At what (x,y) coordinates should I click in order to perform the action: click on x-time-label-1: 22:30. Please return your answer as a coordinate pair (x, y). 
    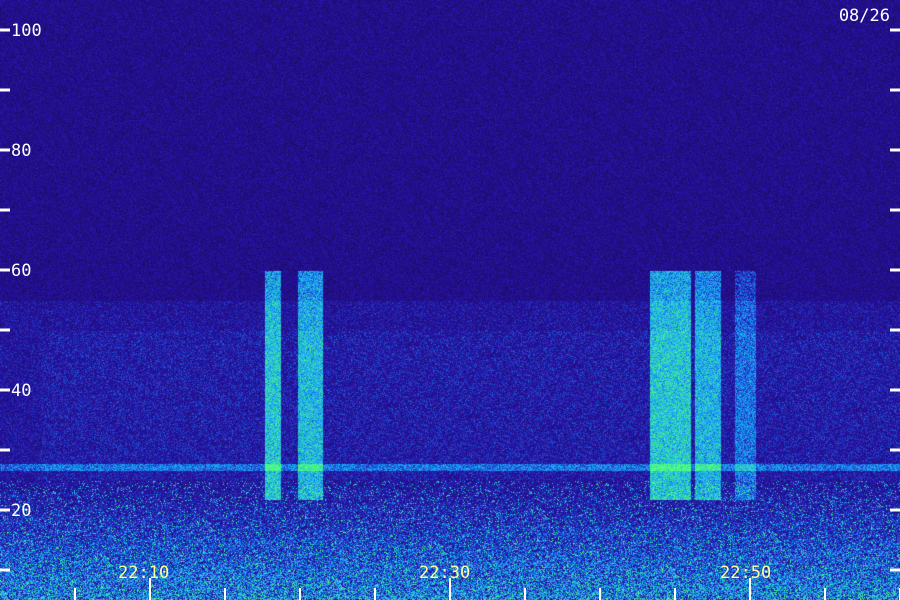
    Looking at the image, I should click on (444, 573).